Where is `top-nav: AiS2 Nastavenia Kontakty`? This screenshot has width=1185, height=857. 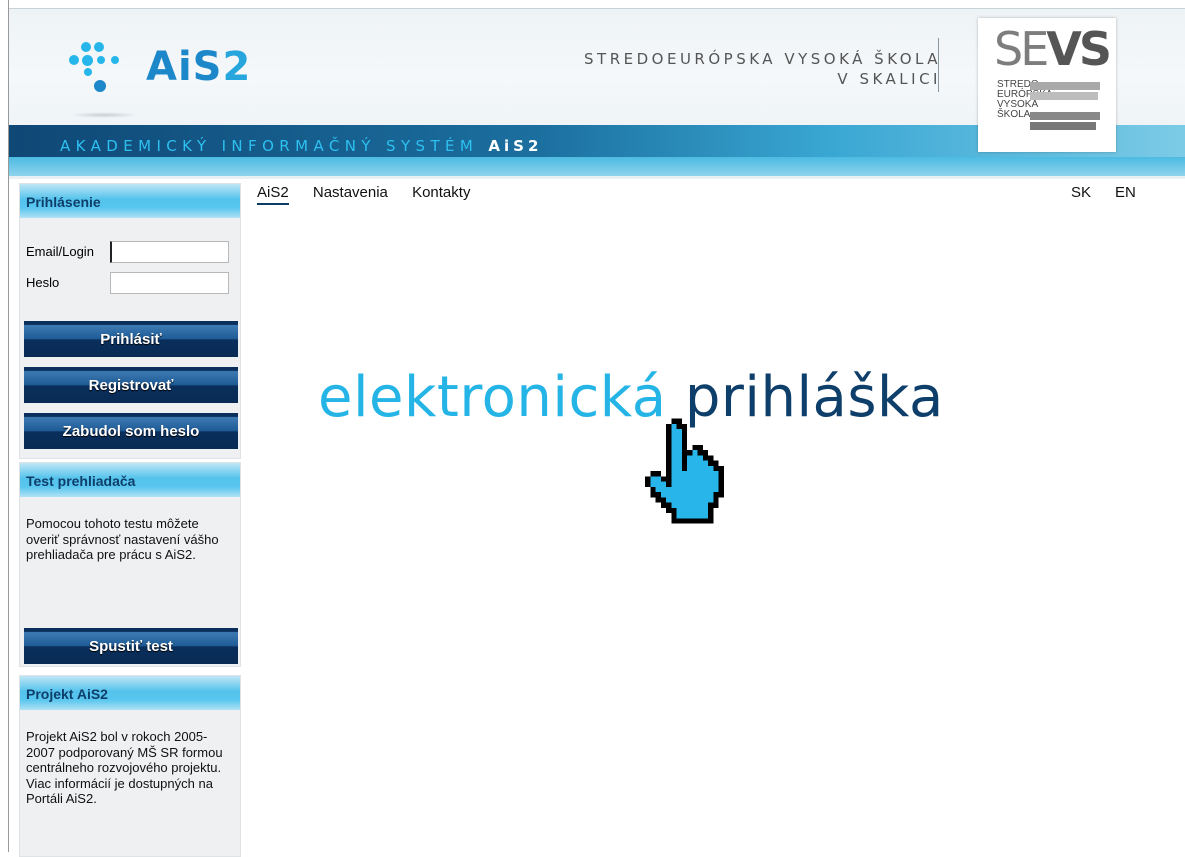 top-nav: AiS2 Nastavenia Kontakty is located at coordinates (373, 194).